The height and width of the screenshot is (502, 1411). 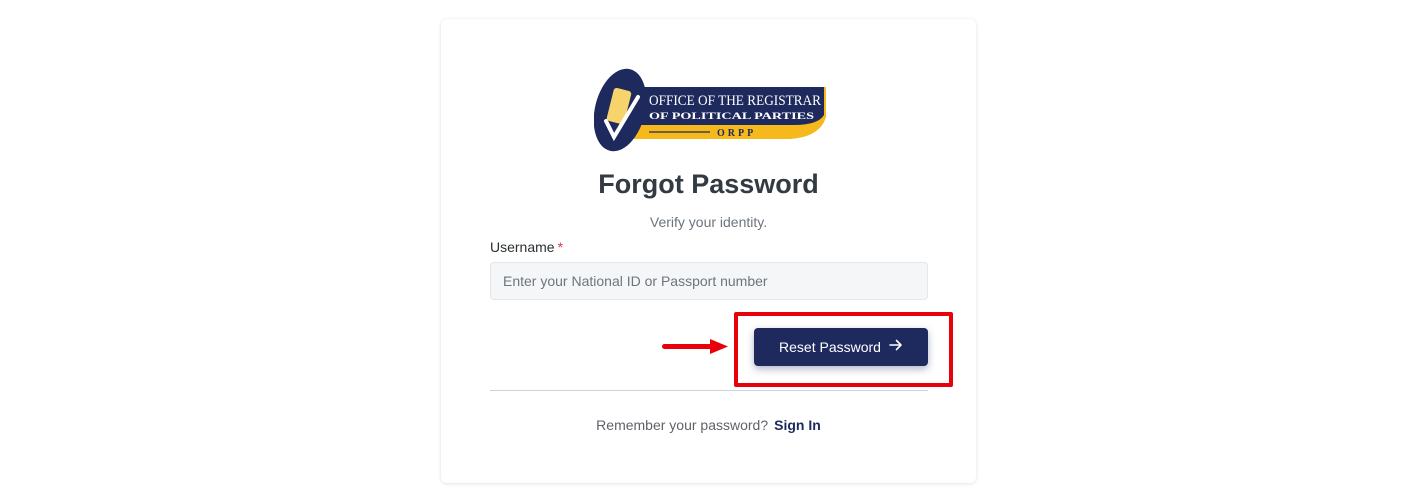 What do you see at coordinates (843, 349) in the screenshot?
I see `highlight-box` at bounding box center [843, 349].